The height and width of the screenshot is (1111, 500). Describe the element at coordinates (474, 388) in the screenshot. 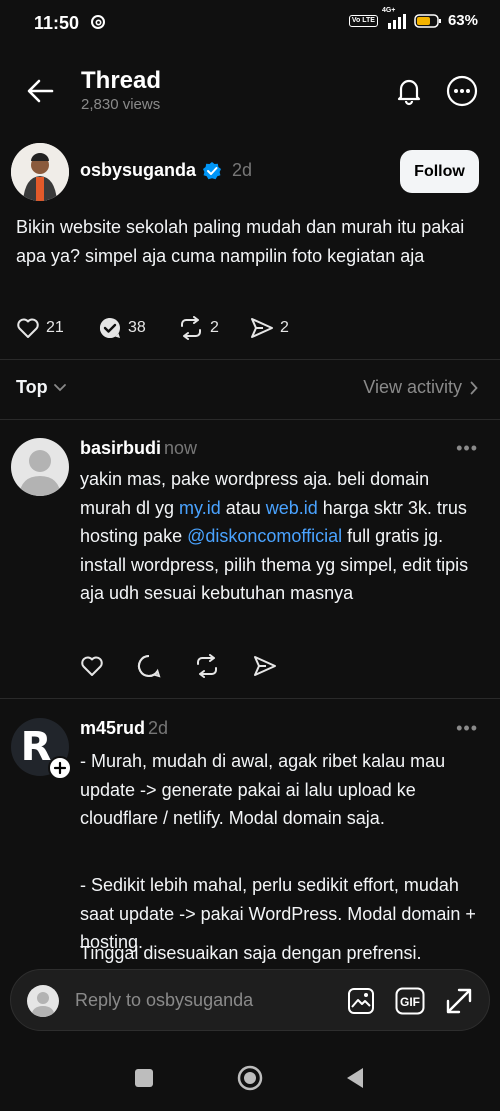

I see `chevron-right-icon` at that location.